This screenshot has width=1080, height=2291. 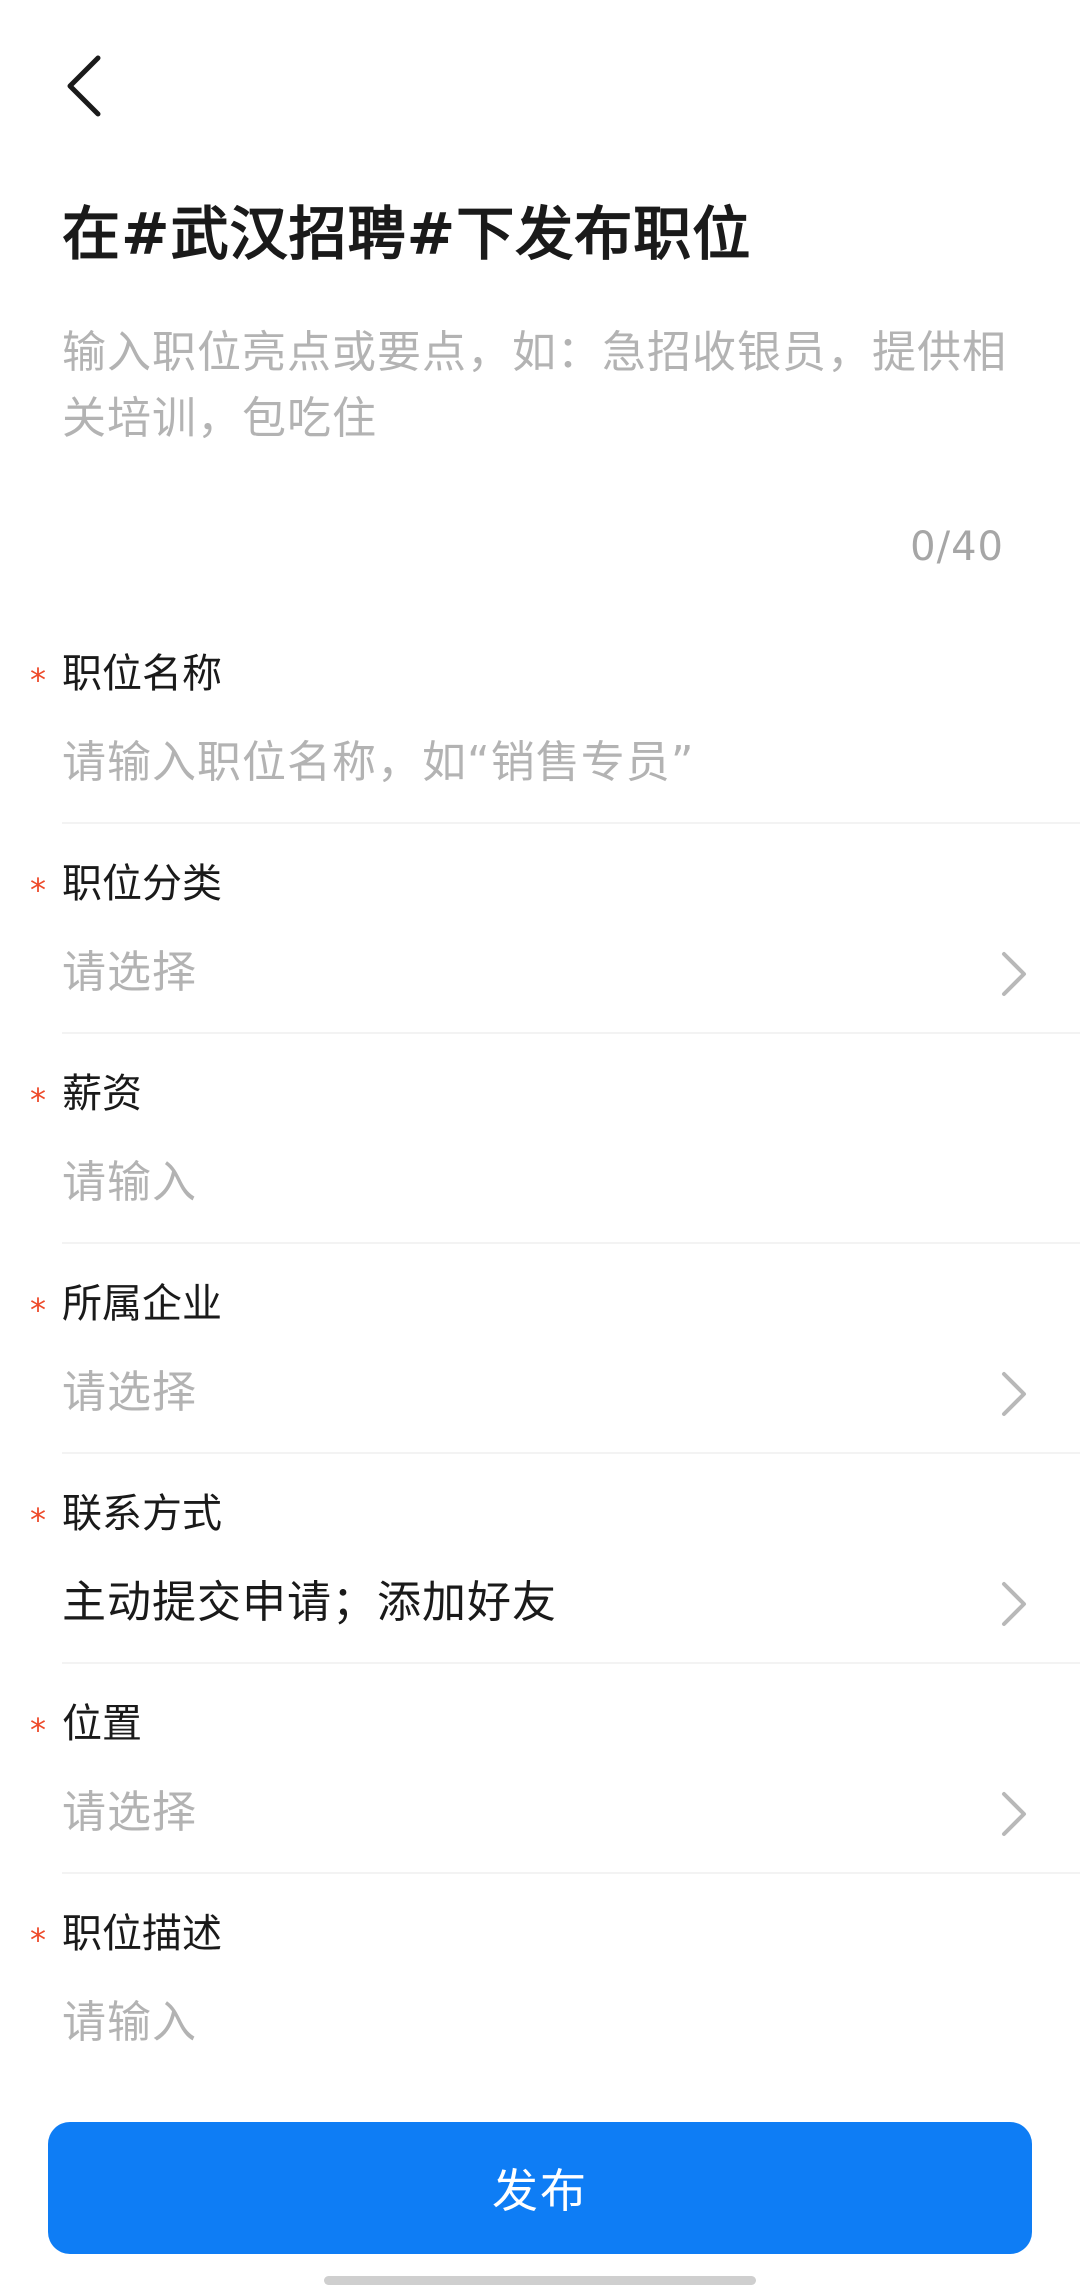 I want to click on field-job-category: * 职位分类 请选择, so click(x=540, y=954).